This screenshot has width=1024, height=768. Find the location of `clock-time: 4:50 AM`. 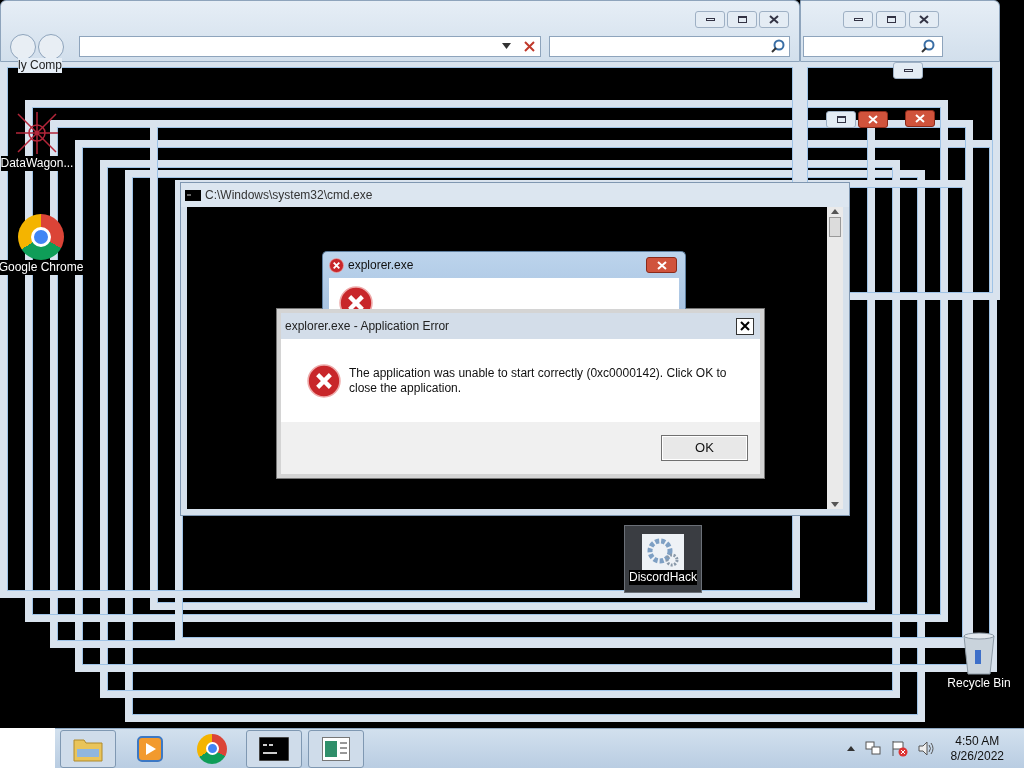

clock-time: 4:50 AM is located at coordinates (977, 741).